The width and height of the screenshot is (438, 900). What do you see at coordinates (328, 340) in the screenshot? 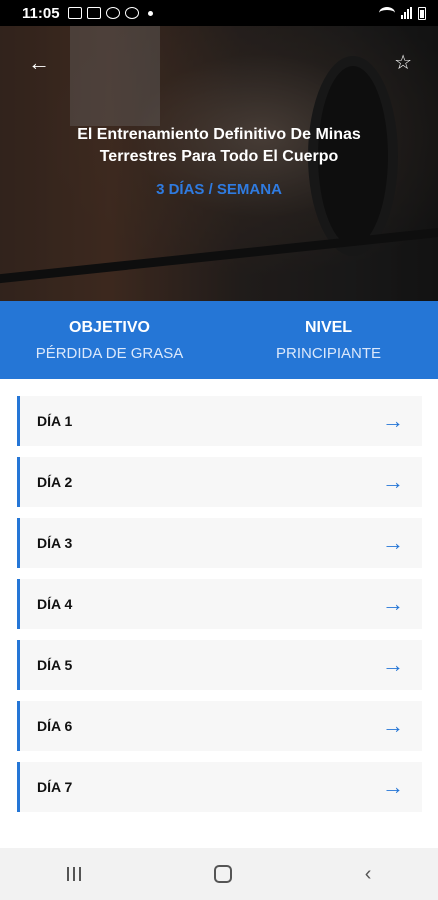
I see `level-section: NIVEL PRINCIPIANTE` at bounding box center [328, 340].